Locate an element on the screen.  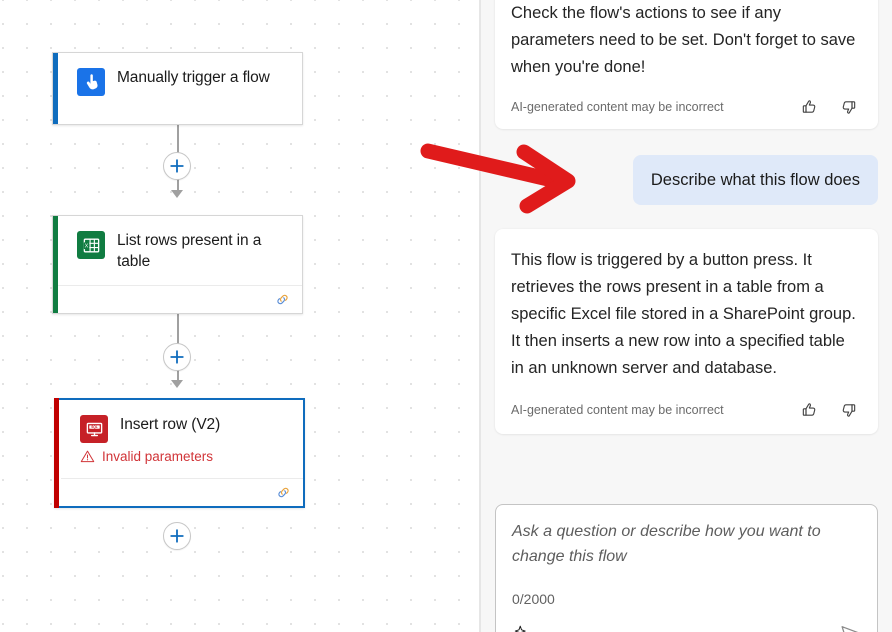
svg-text: X is located at coordinates (86, 246).